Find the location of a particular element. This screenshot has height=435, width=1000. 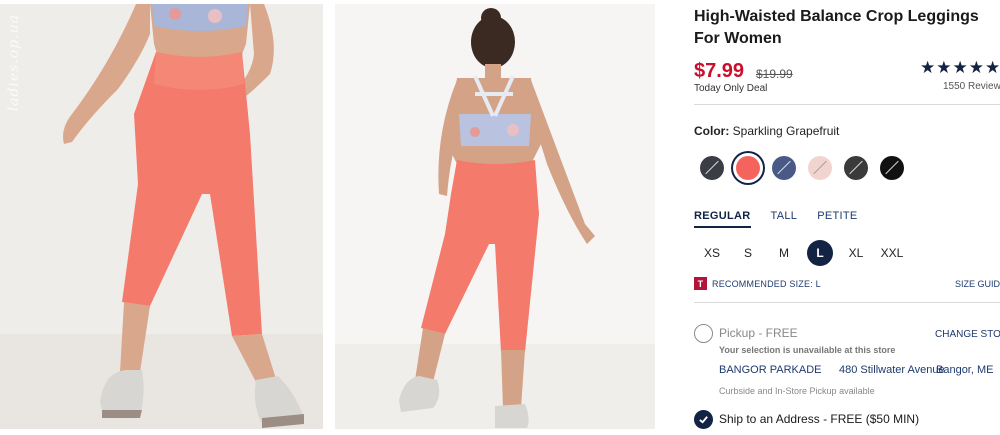

size-xxl: XXL is located at coordinates (892, 253).